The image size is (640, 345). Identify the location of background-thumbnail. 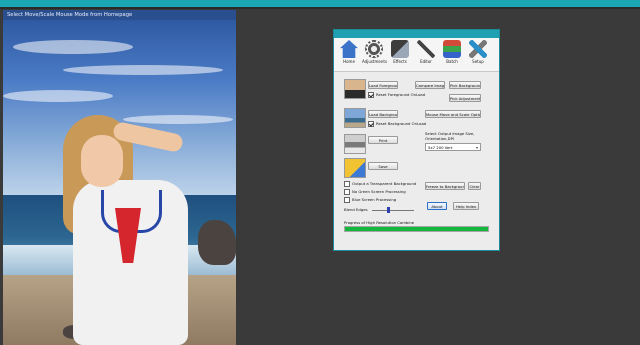
(355, 118).